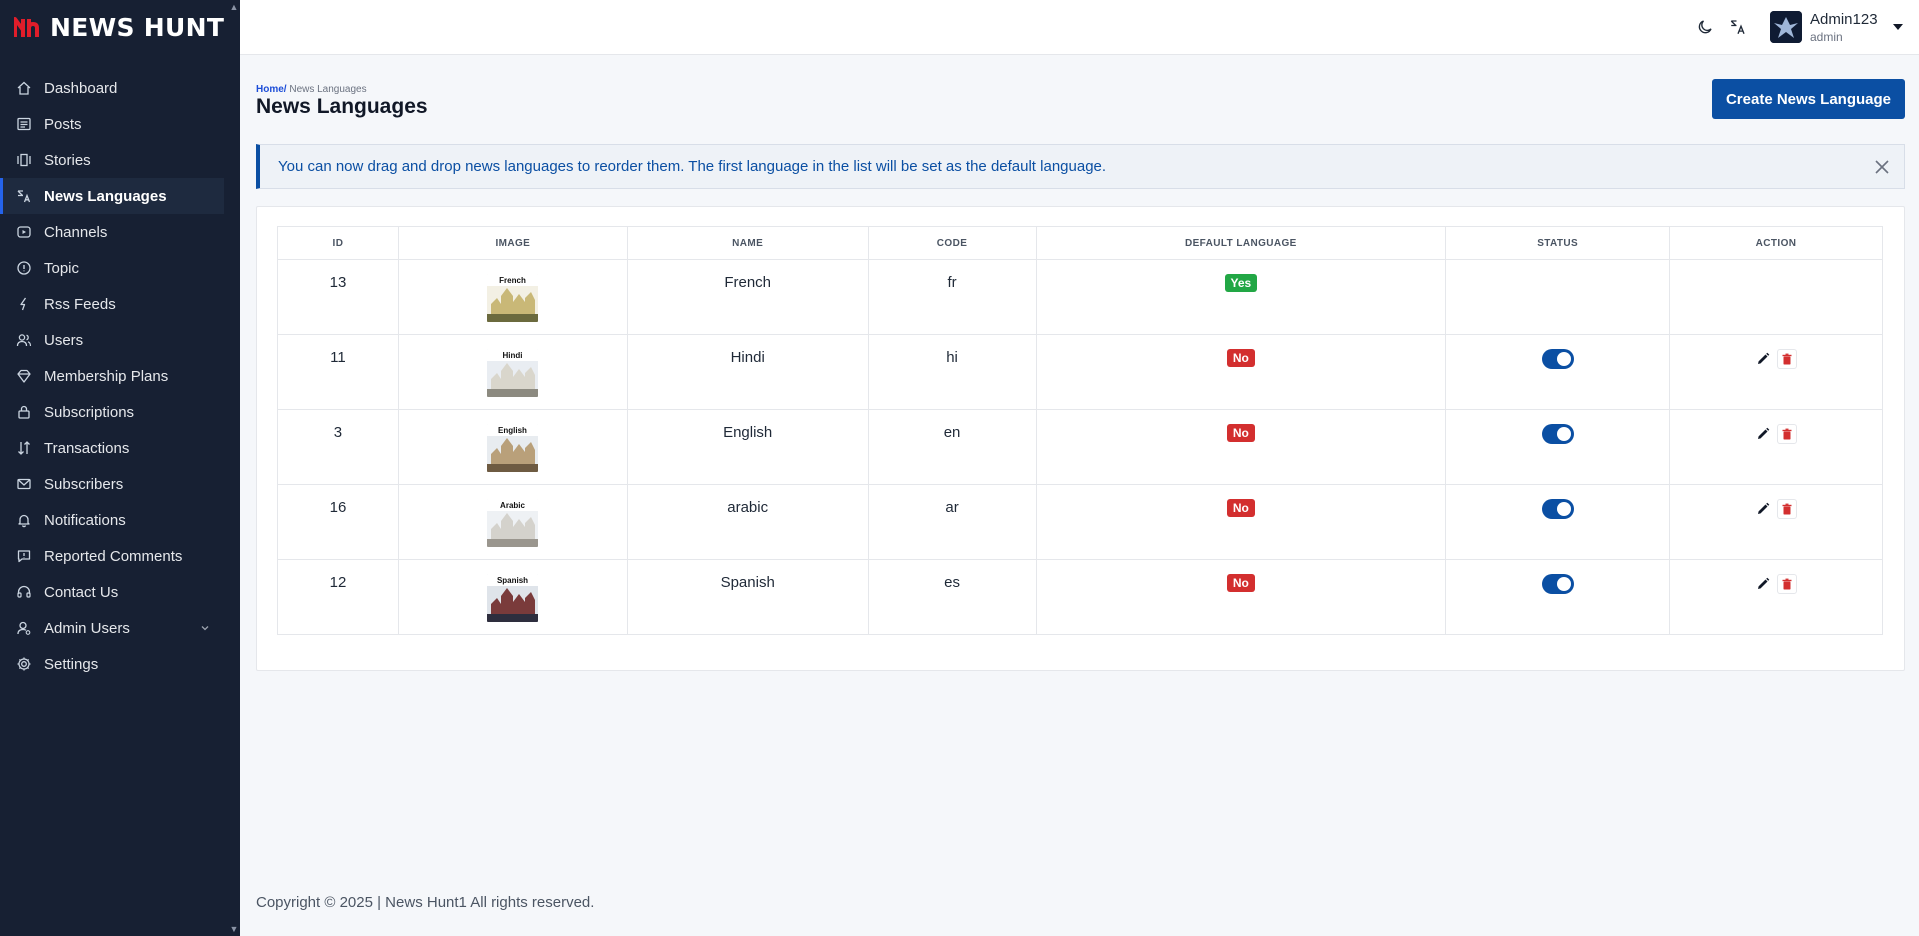 Image resolution: width=1919 pixels, height=936 pixels. Describe the element at coordinates (205, 628) in the screenshot. I see `chevron-down-icon` at that location.